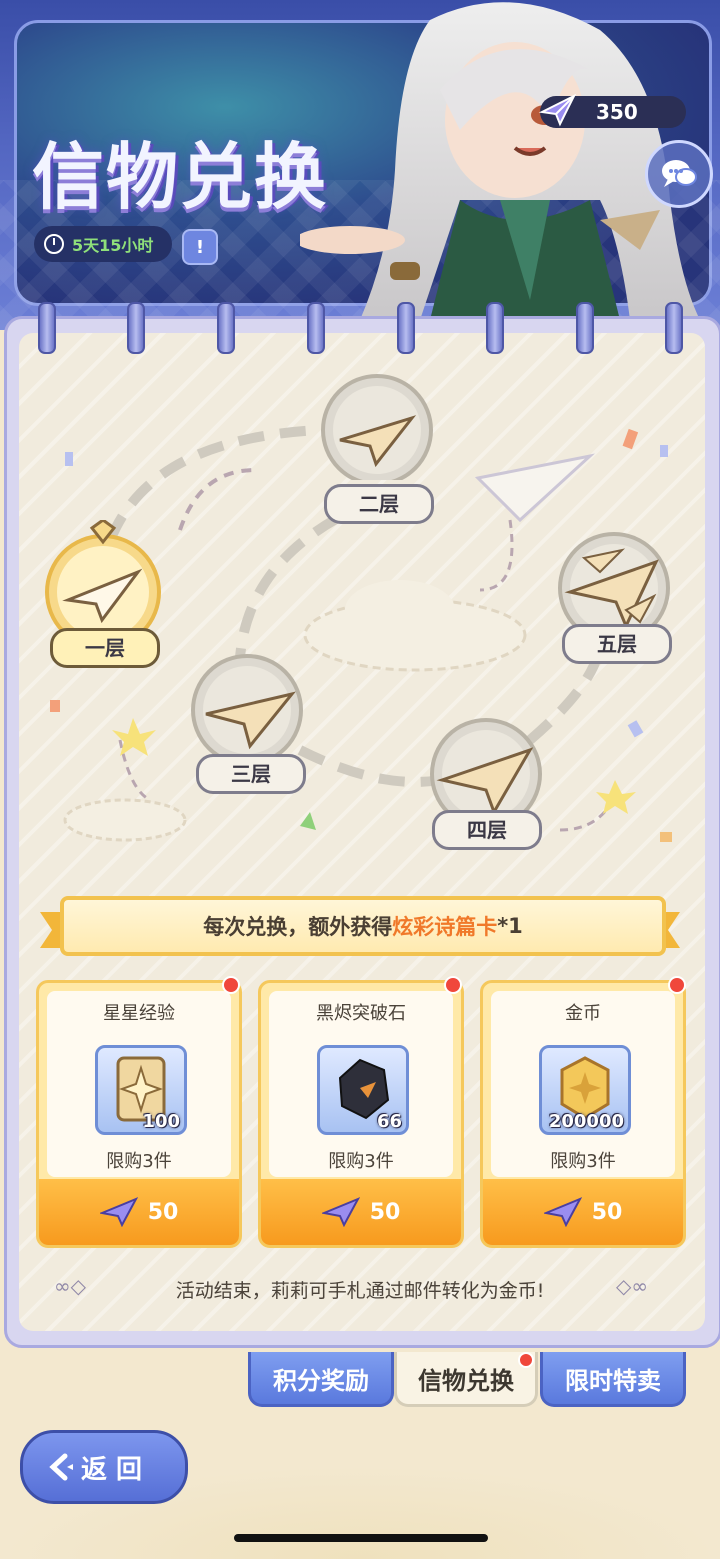 Image resolution: width=720 pixels, height=1559 pixels. Describe the element at coordinates (105, 648) in the screenshot. I see `floor-label: 一层` at that location.